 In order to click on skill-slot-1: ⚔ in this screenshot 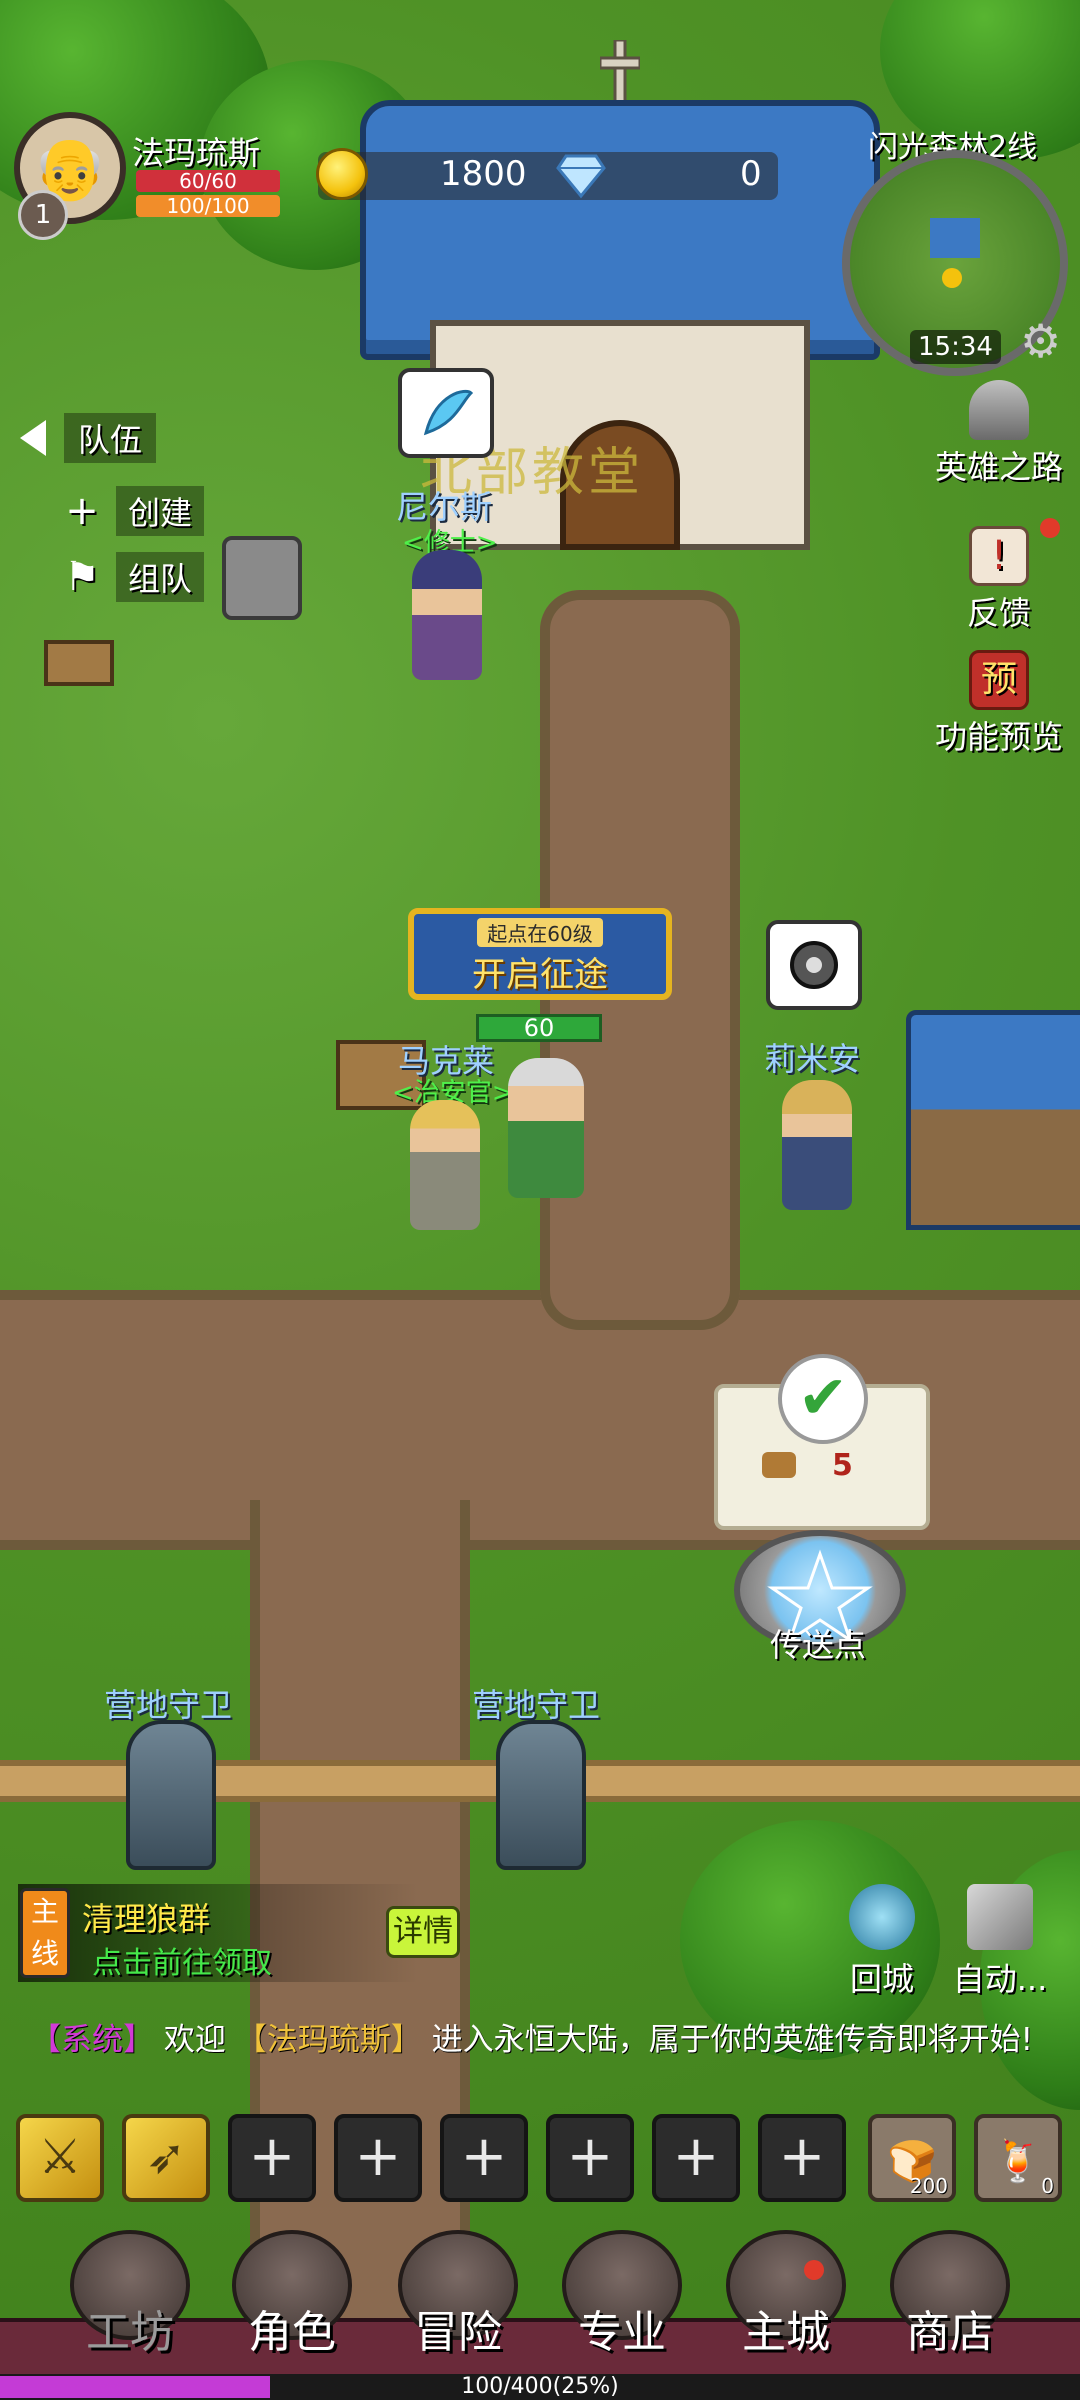, I will do `click(60, 2158)`.